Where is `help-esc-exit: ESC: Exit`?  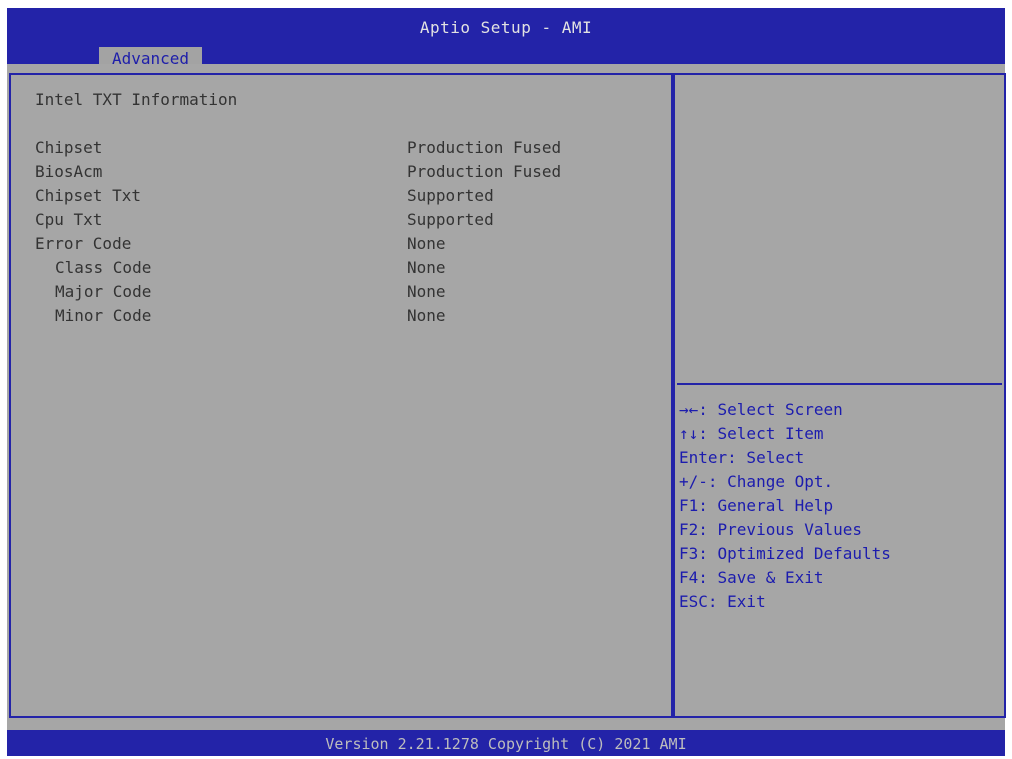
help-esc-exit: ESC: Exit is located at coordinates (722, 601).